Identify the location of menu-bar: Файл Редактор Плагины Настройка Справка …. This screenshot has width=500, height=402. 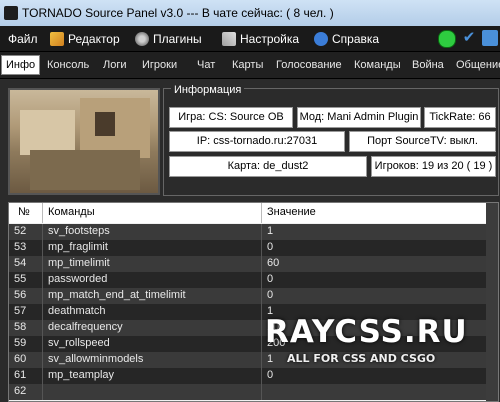
(250, 39).